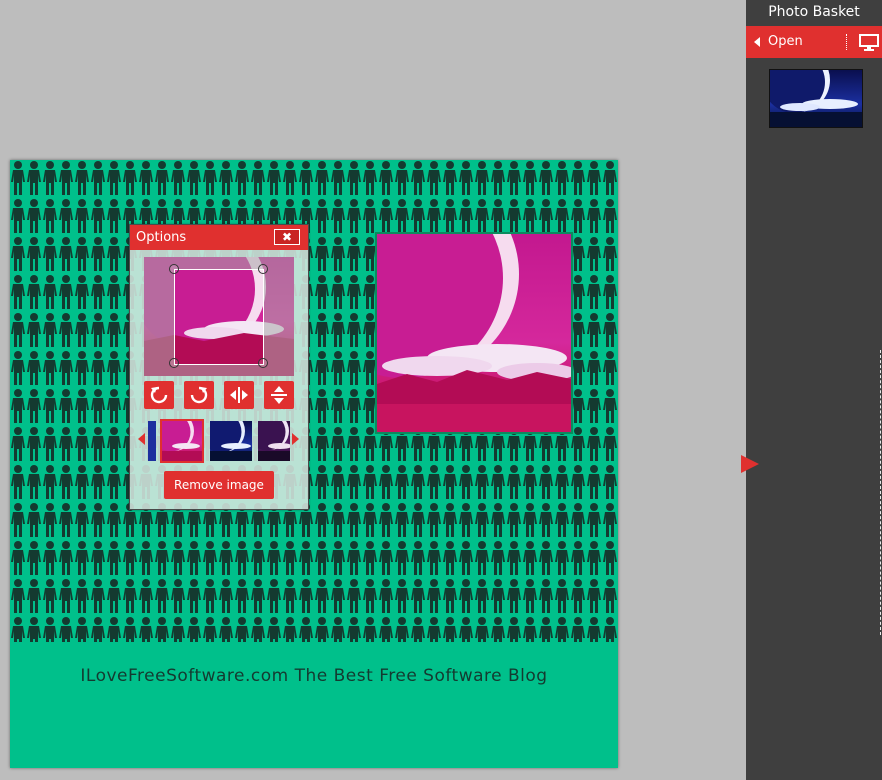 The width and height of the screenshot is (882, 780). Describe the element at coordinates (231, 441) in the screenshot. I see `filter-thumbnail-blue` at that location.